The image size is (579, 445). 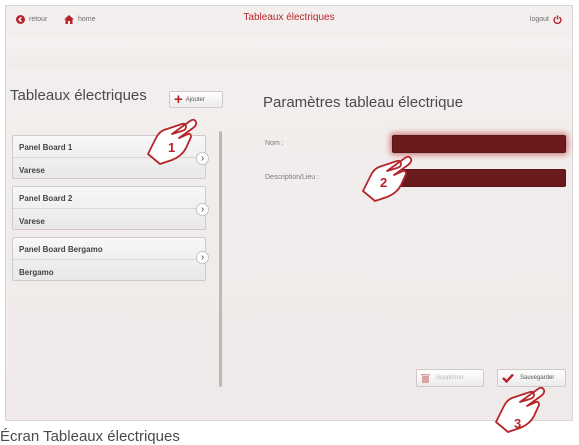 What do you see at coordinates (539, 19) in the screenshot?
I see `logout-label: logout` at bounding box center [539, 19].